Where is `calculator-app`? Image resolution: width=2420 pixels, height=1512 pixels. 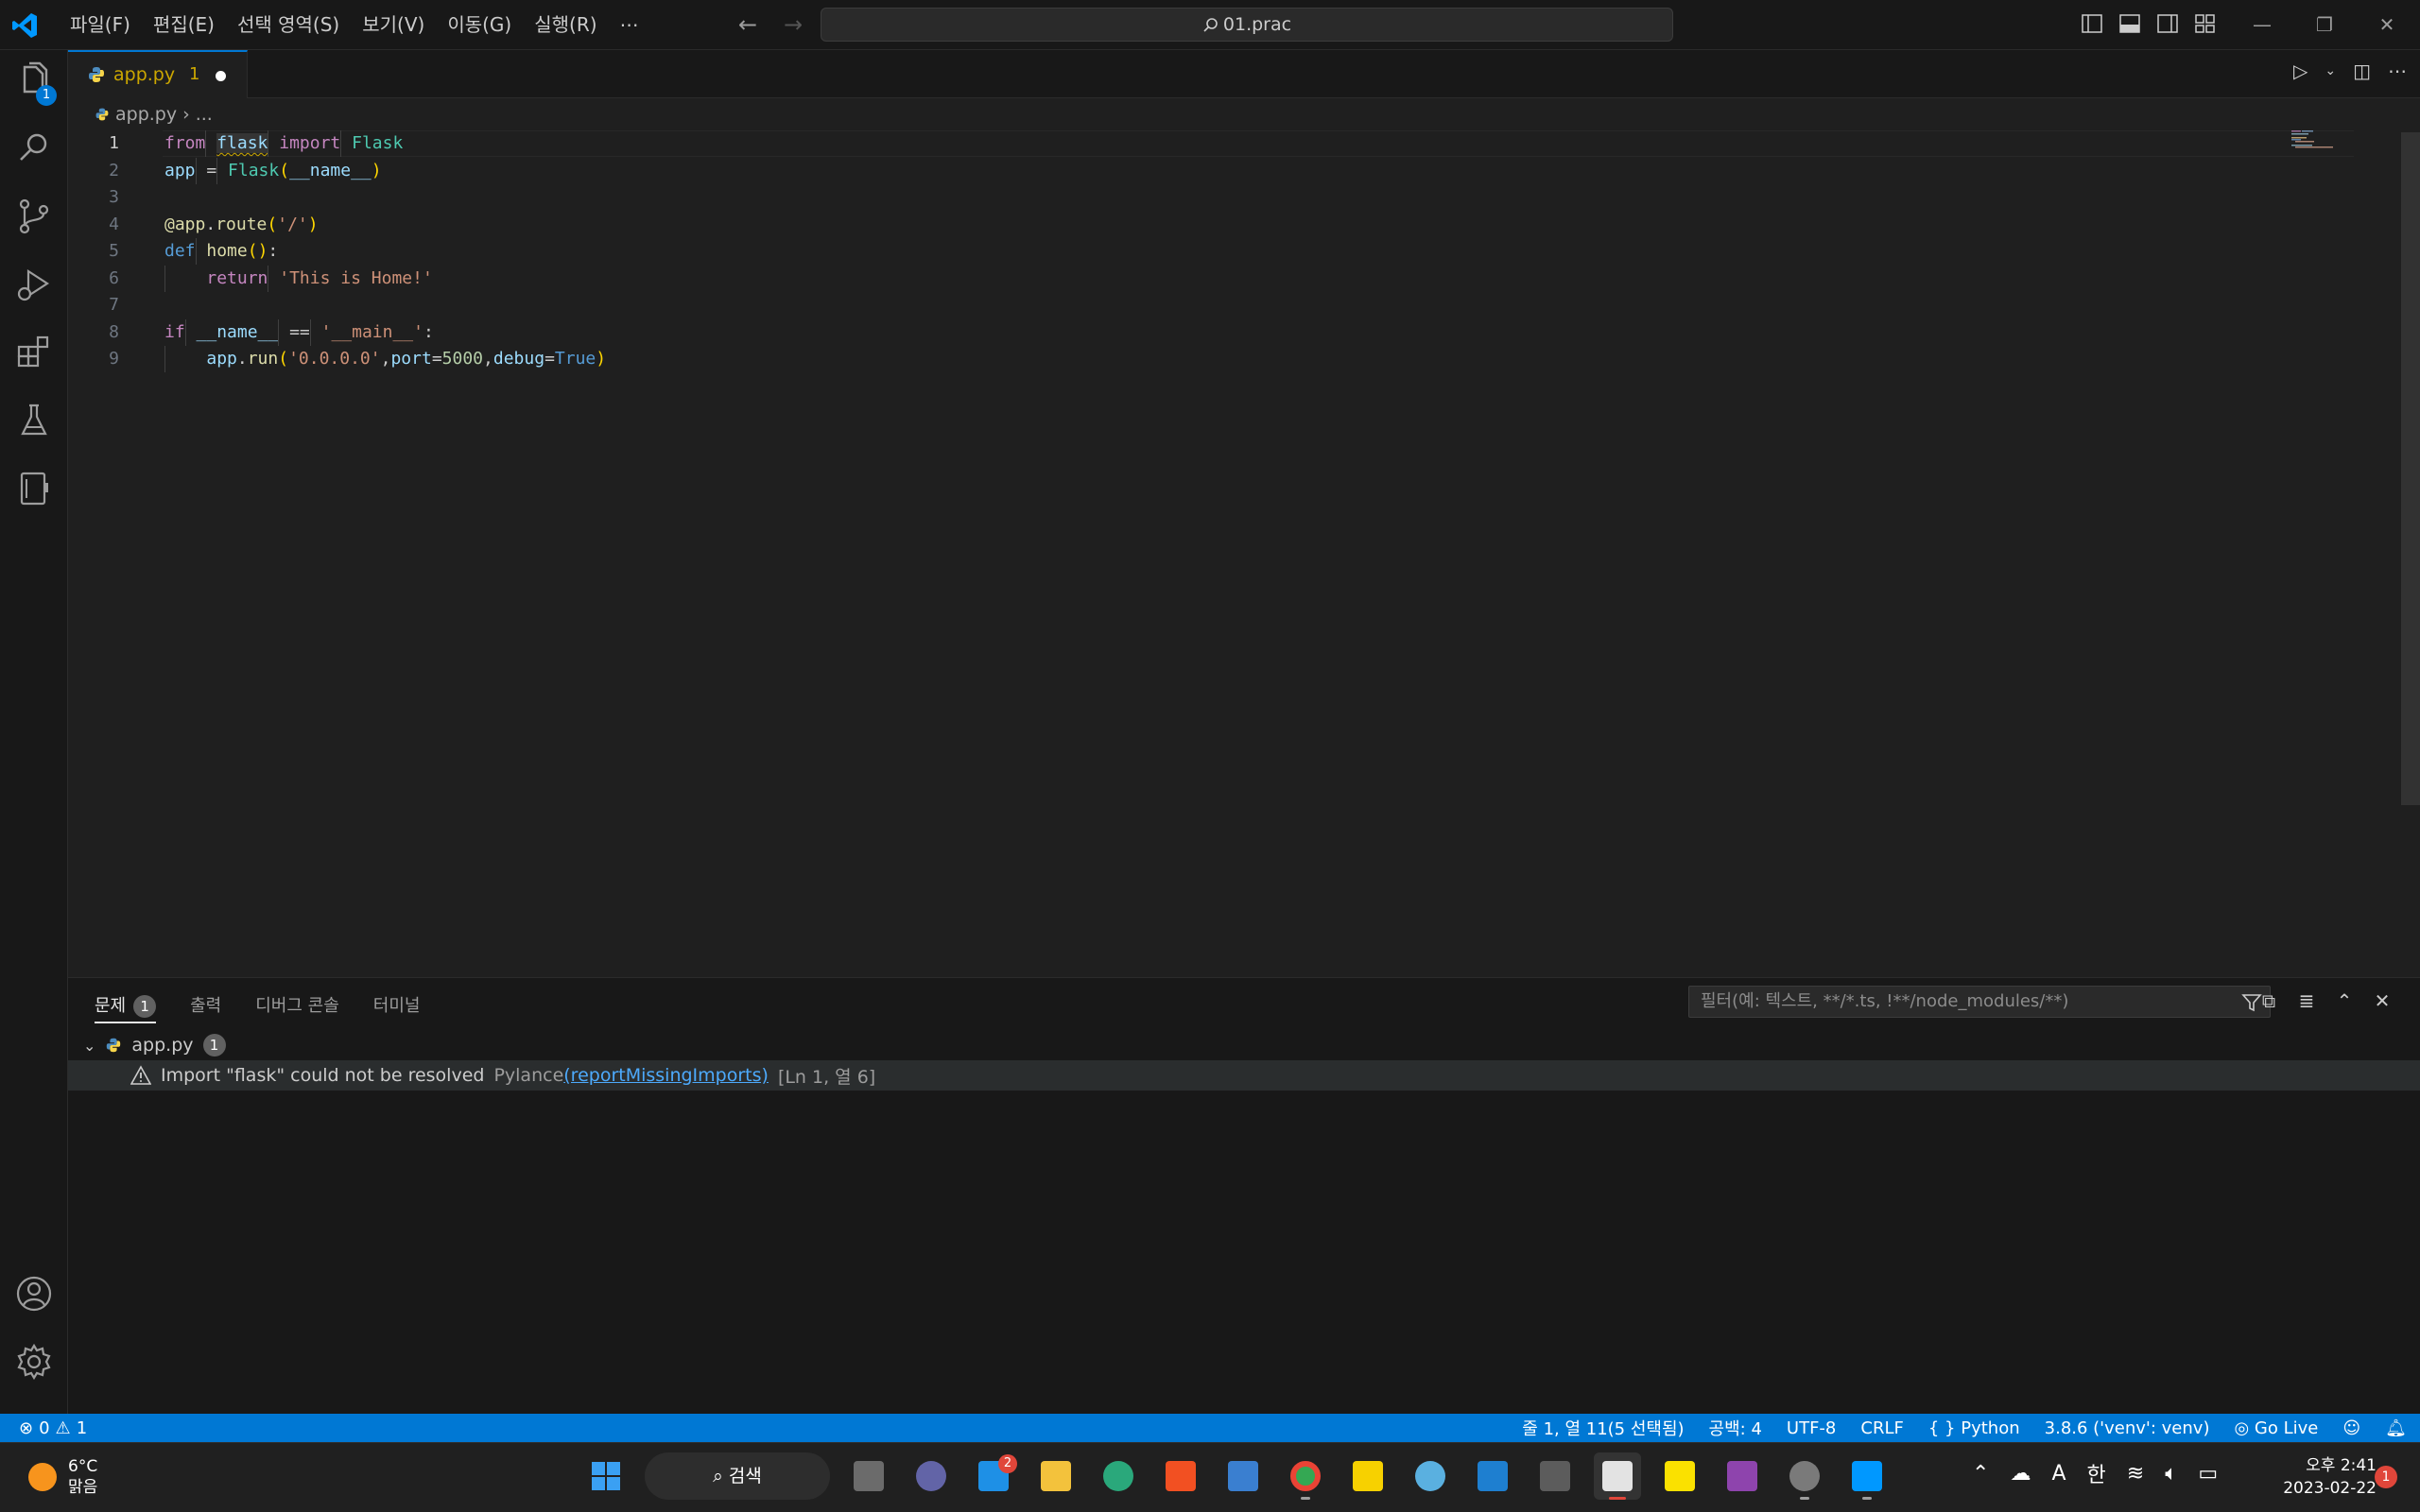
calculator-app is located at coordinates (1555, 1476).